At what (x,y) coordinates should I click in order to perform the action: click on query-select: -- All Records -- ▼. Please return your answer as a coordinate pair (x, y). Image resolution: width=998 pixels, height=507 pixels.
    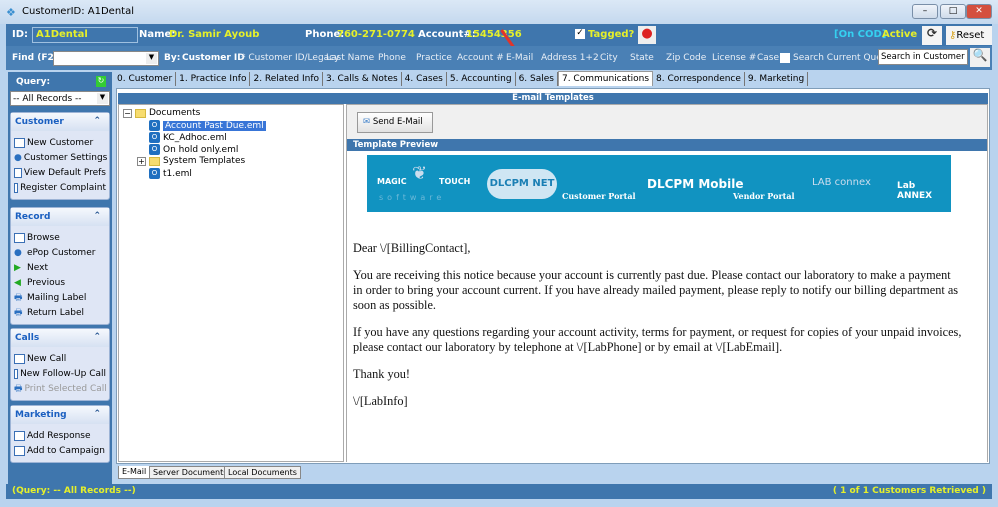
    Looking at the image, I should click on (60, 98).